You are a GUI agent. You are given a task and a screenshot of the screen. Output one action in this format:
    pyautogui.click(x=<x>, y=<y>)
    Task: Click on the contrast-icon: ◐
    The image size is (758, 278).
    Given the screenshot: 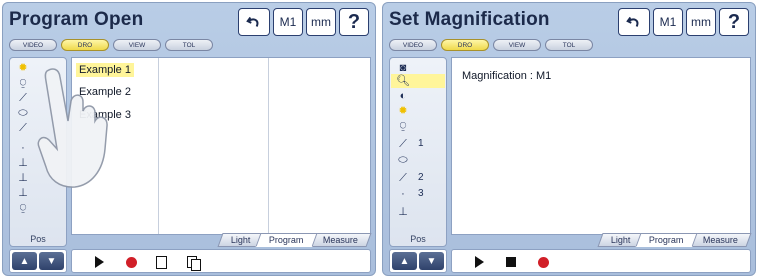 What is the action you would take?
    pyautogui.click(x=403, y=96)
    